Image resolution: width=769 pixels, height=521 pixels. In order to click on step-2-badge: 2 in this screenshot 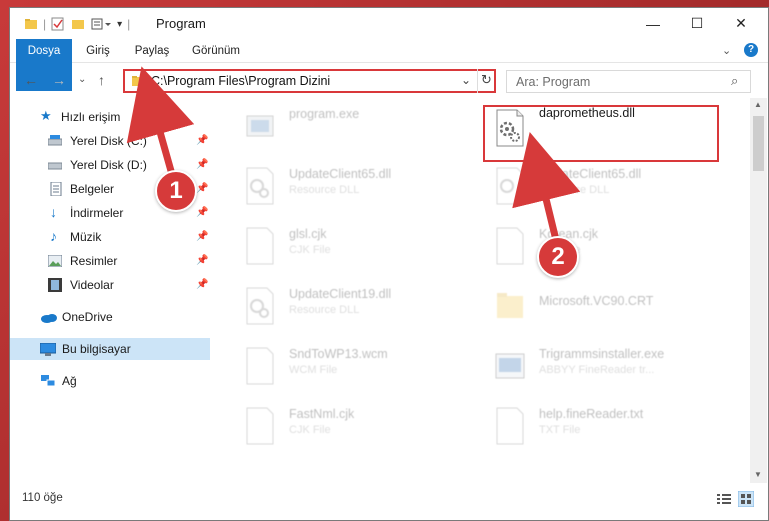, I will do `click(558, 257)`.